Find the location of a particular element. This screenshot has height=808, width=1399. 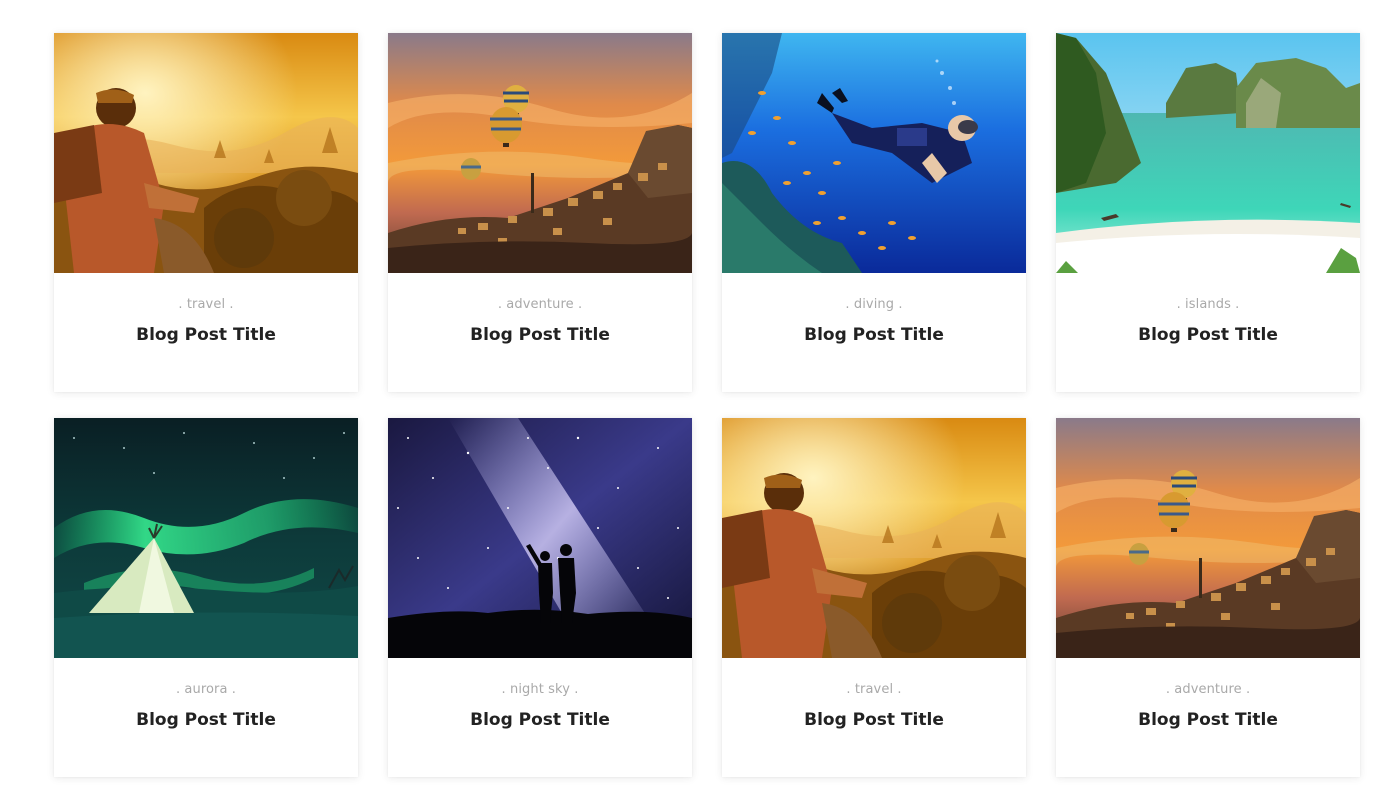

blog-card: . aurora . Blog Post Title is located at coordinates (206, 597).